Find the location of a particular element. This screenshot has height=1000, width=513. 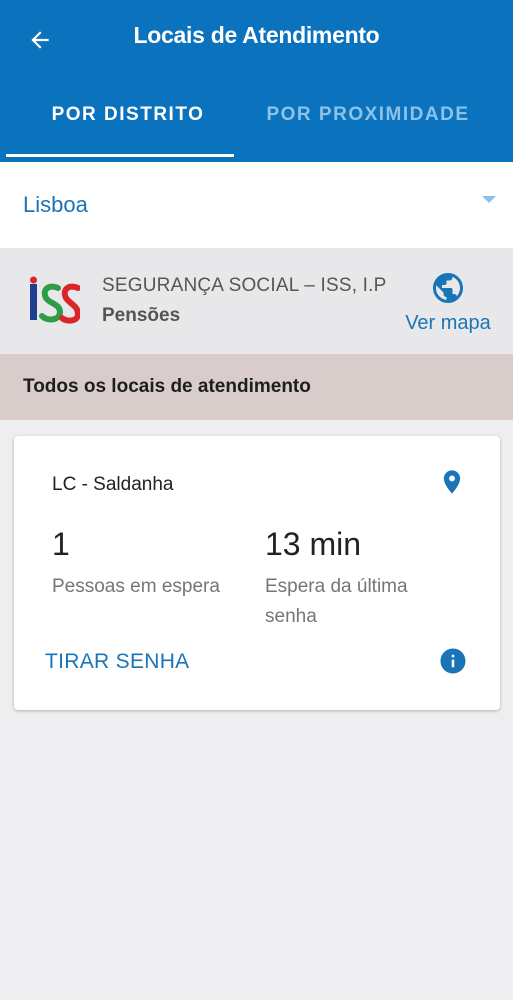

section-header: Todos os locais de atendimento is located at coordinates (256, 387).